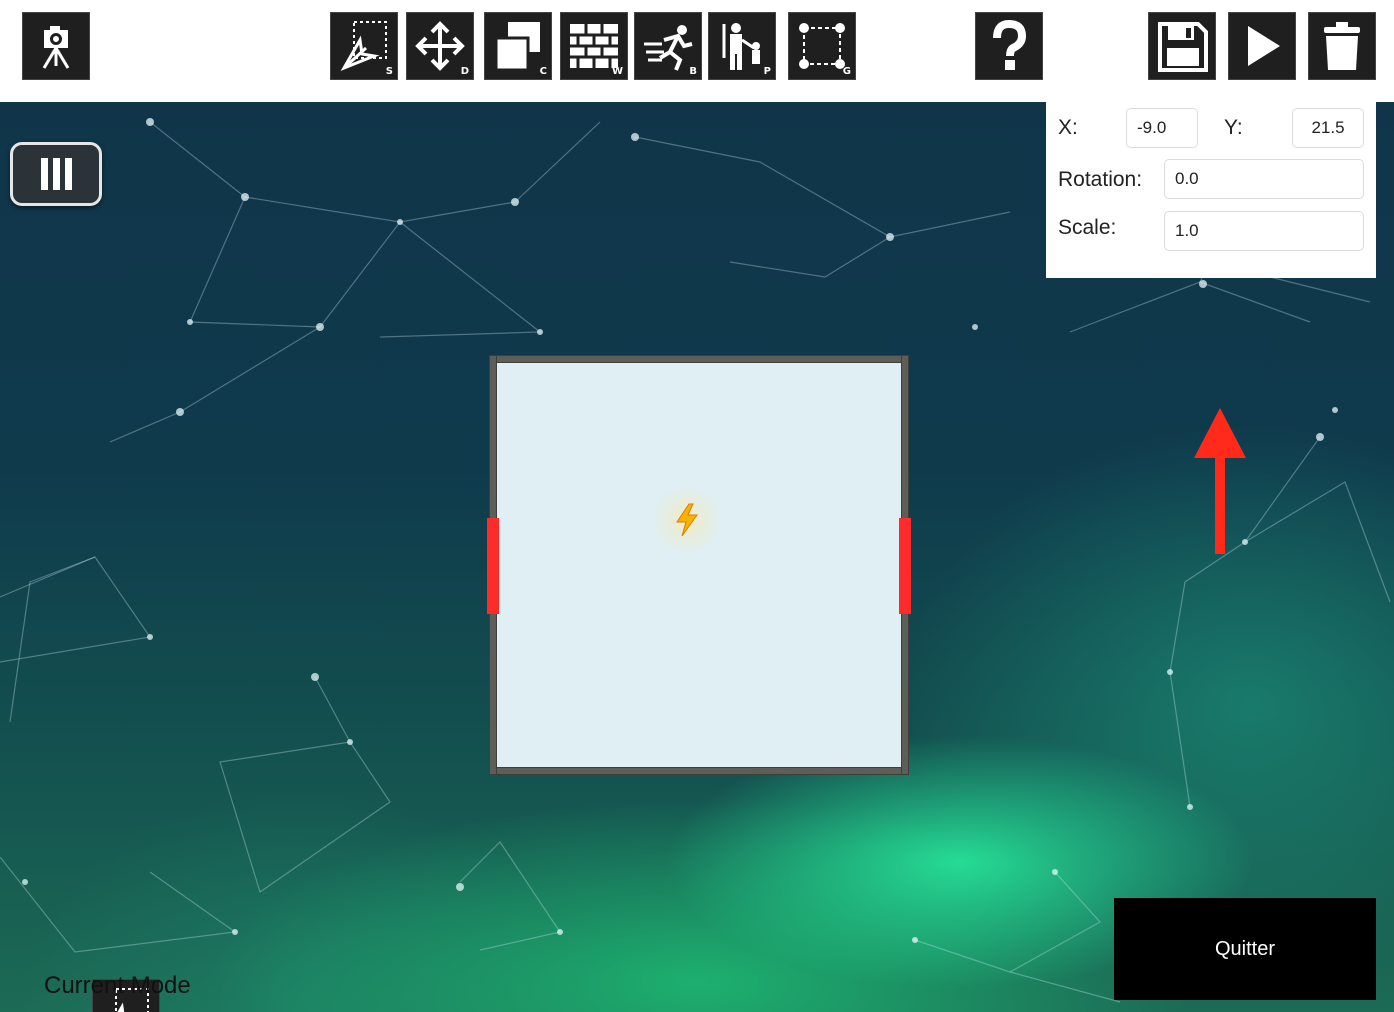  I want to click on toolbar: S D C W B P G, so click(697, 51).